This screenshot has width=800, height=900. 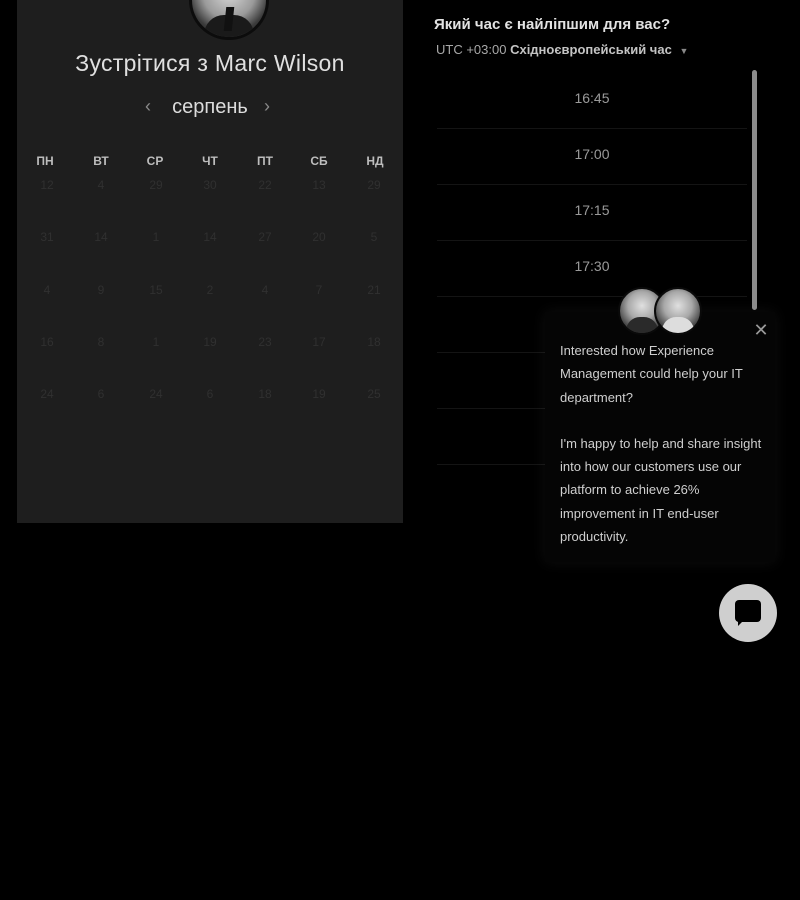 I want to click on calendar-day: 22, so click(x=265, y=185).